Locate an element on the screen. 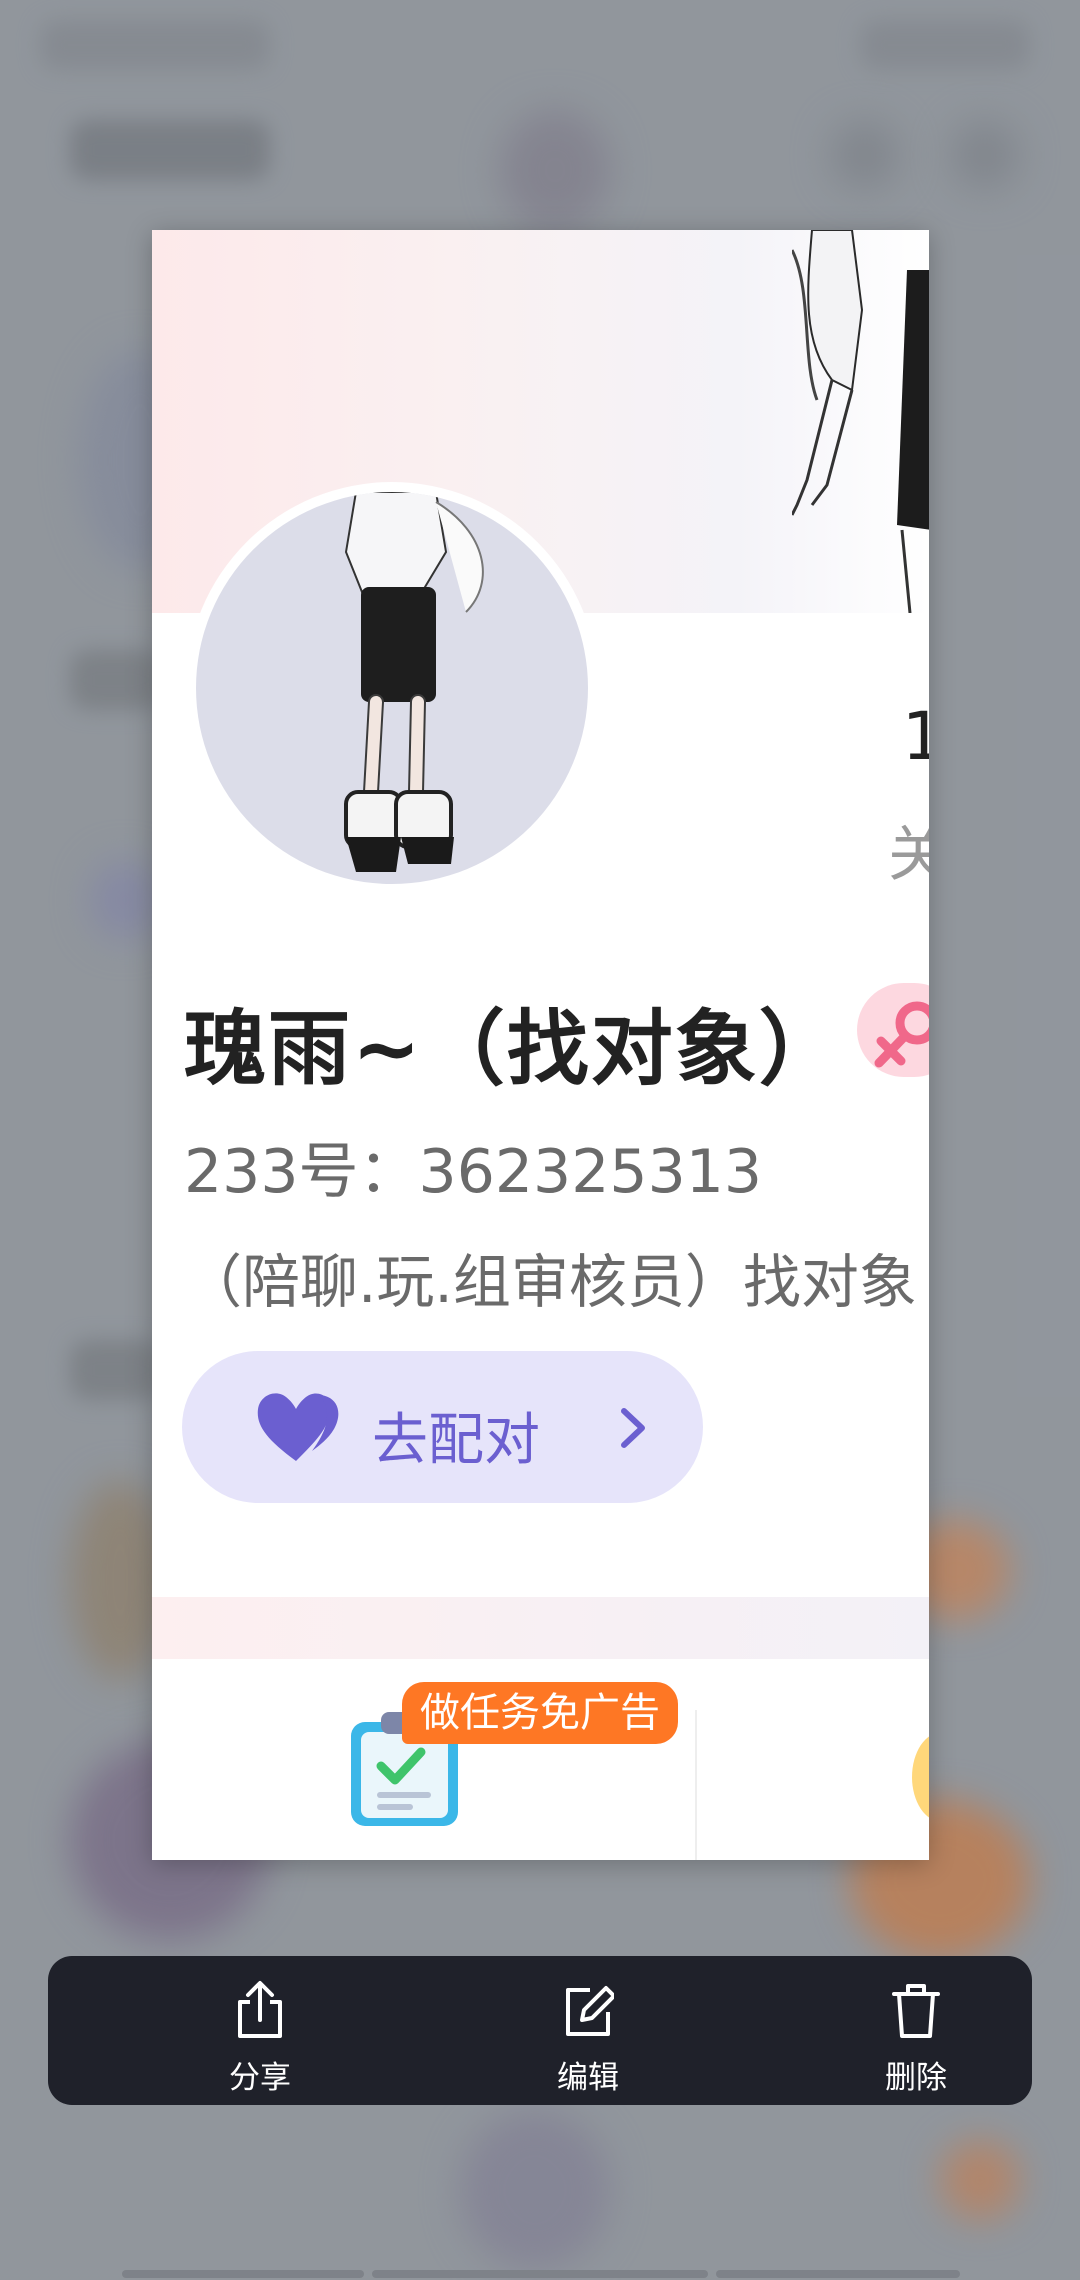 The image size is (1080, 2280). share-button: 分享 is located at coordinates (260, 2030).